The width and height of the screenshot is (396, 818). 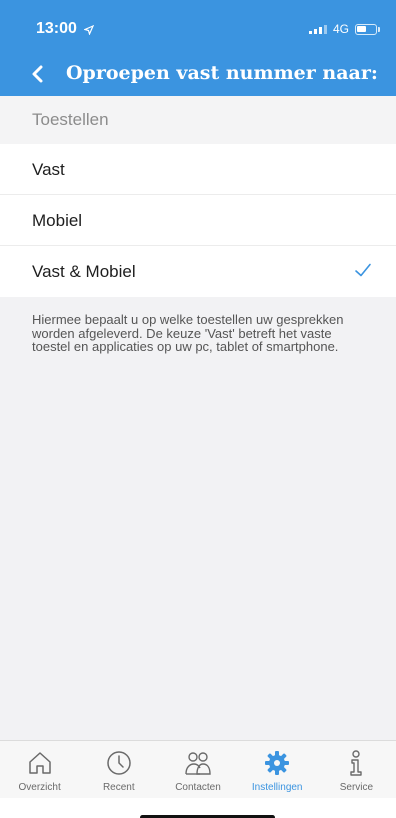 I want to click on status-bar: 13:00 4G, so click(x=198, y=26).